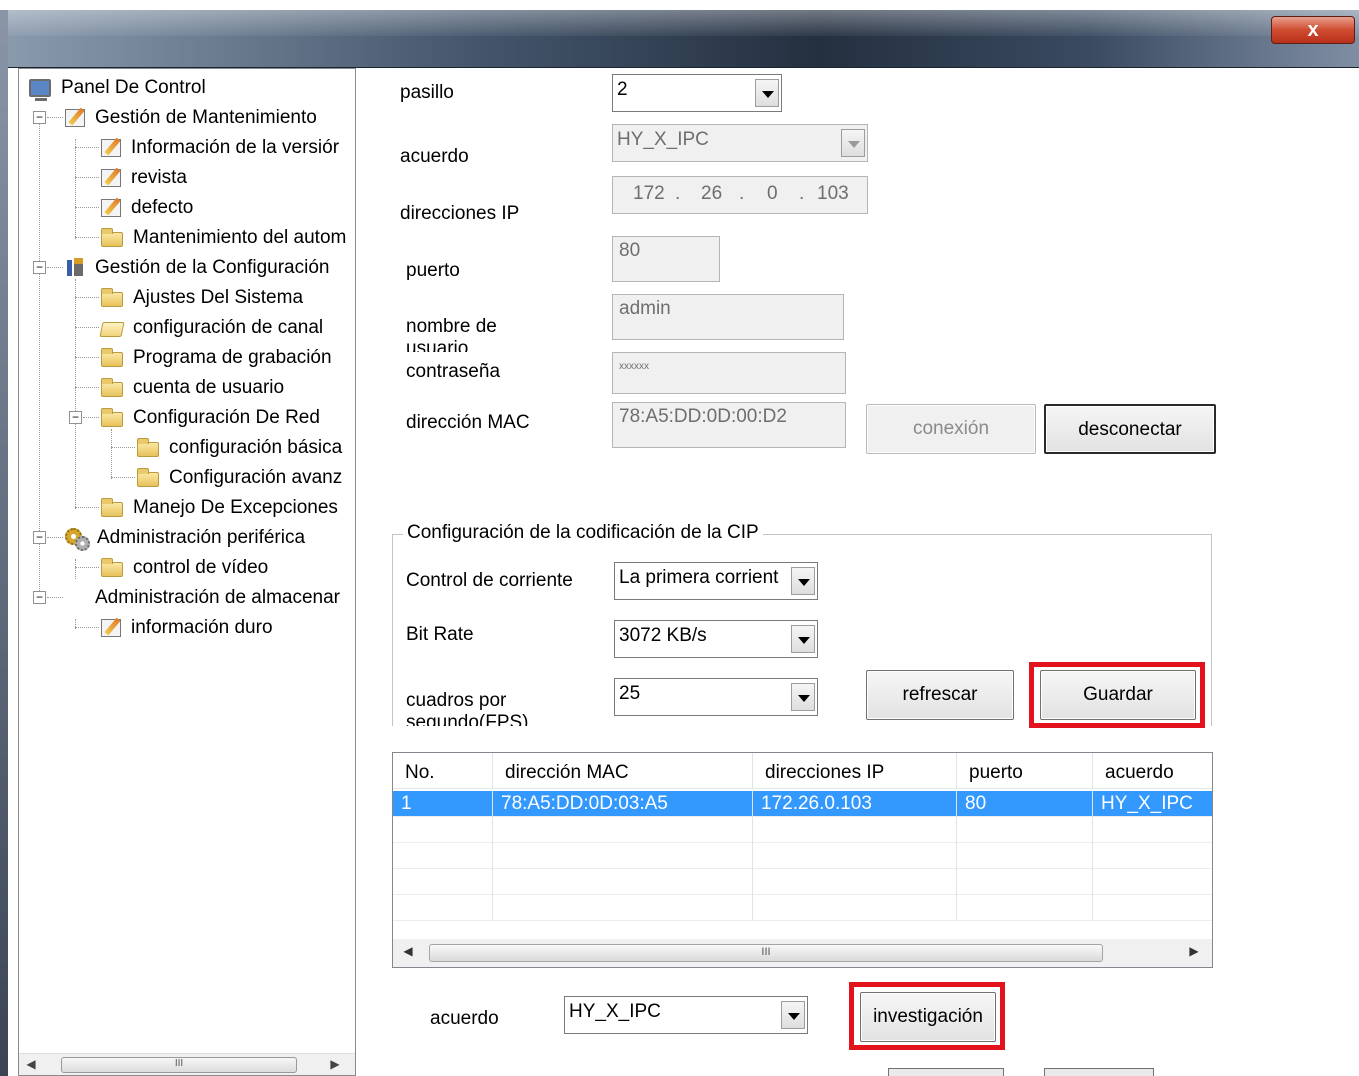 The image size is (1359, 1076). What do you see at coordinates (203, 298) in the screenshot?
I see `tree-item-system-settings: Ajustes Del Sistema` at bounding box center [203, 298].